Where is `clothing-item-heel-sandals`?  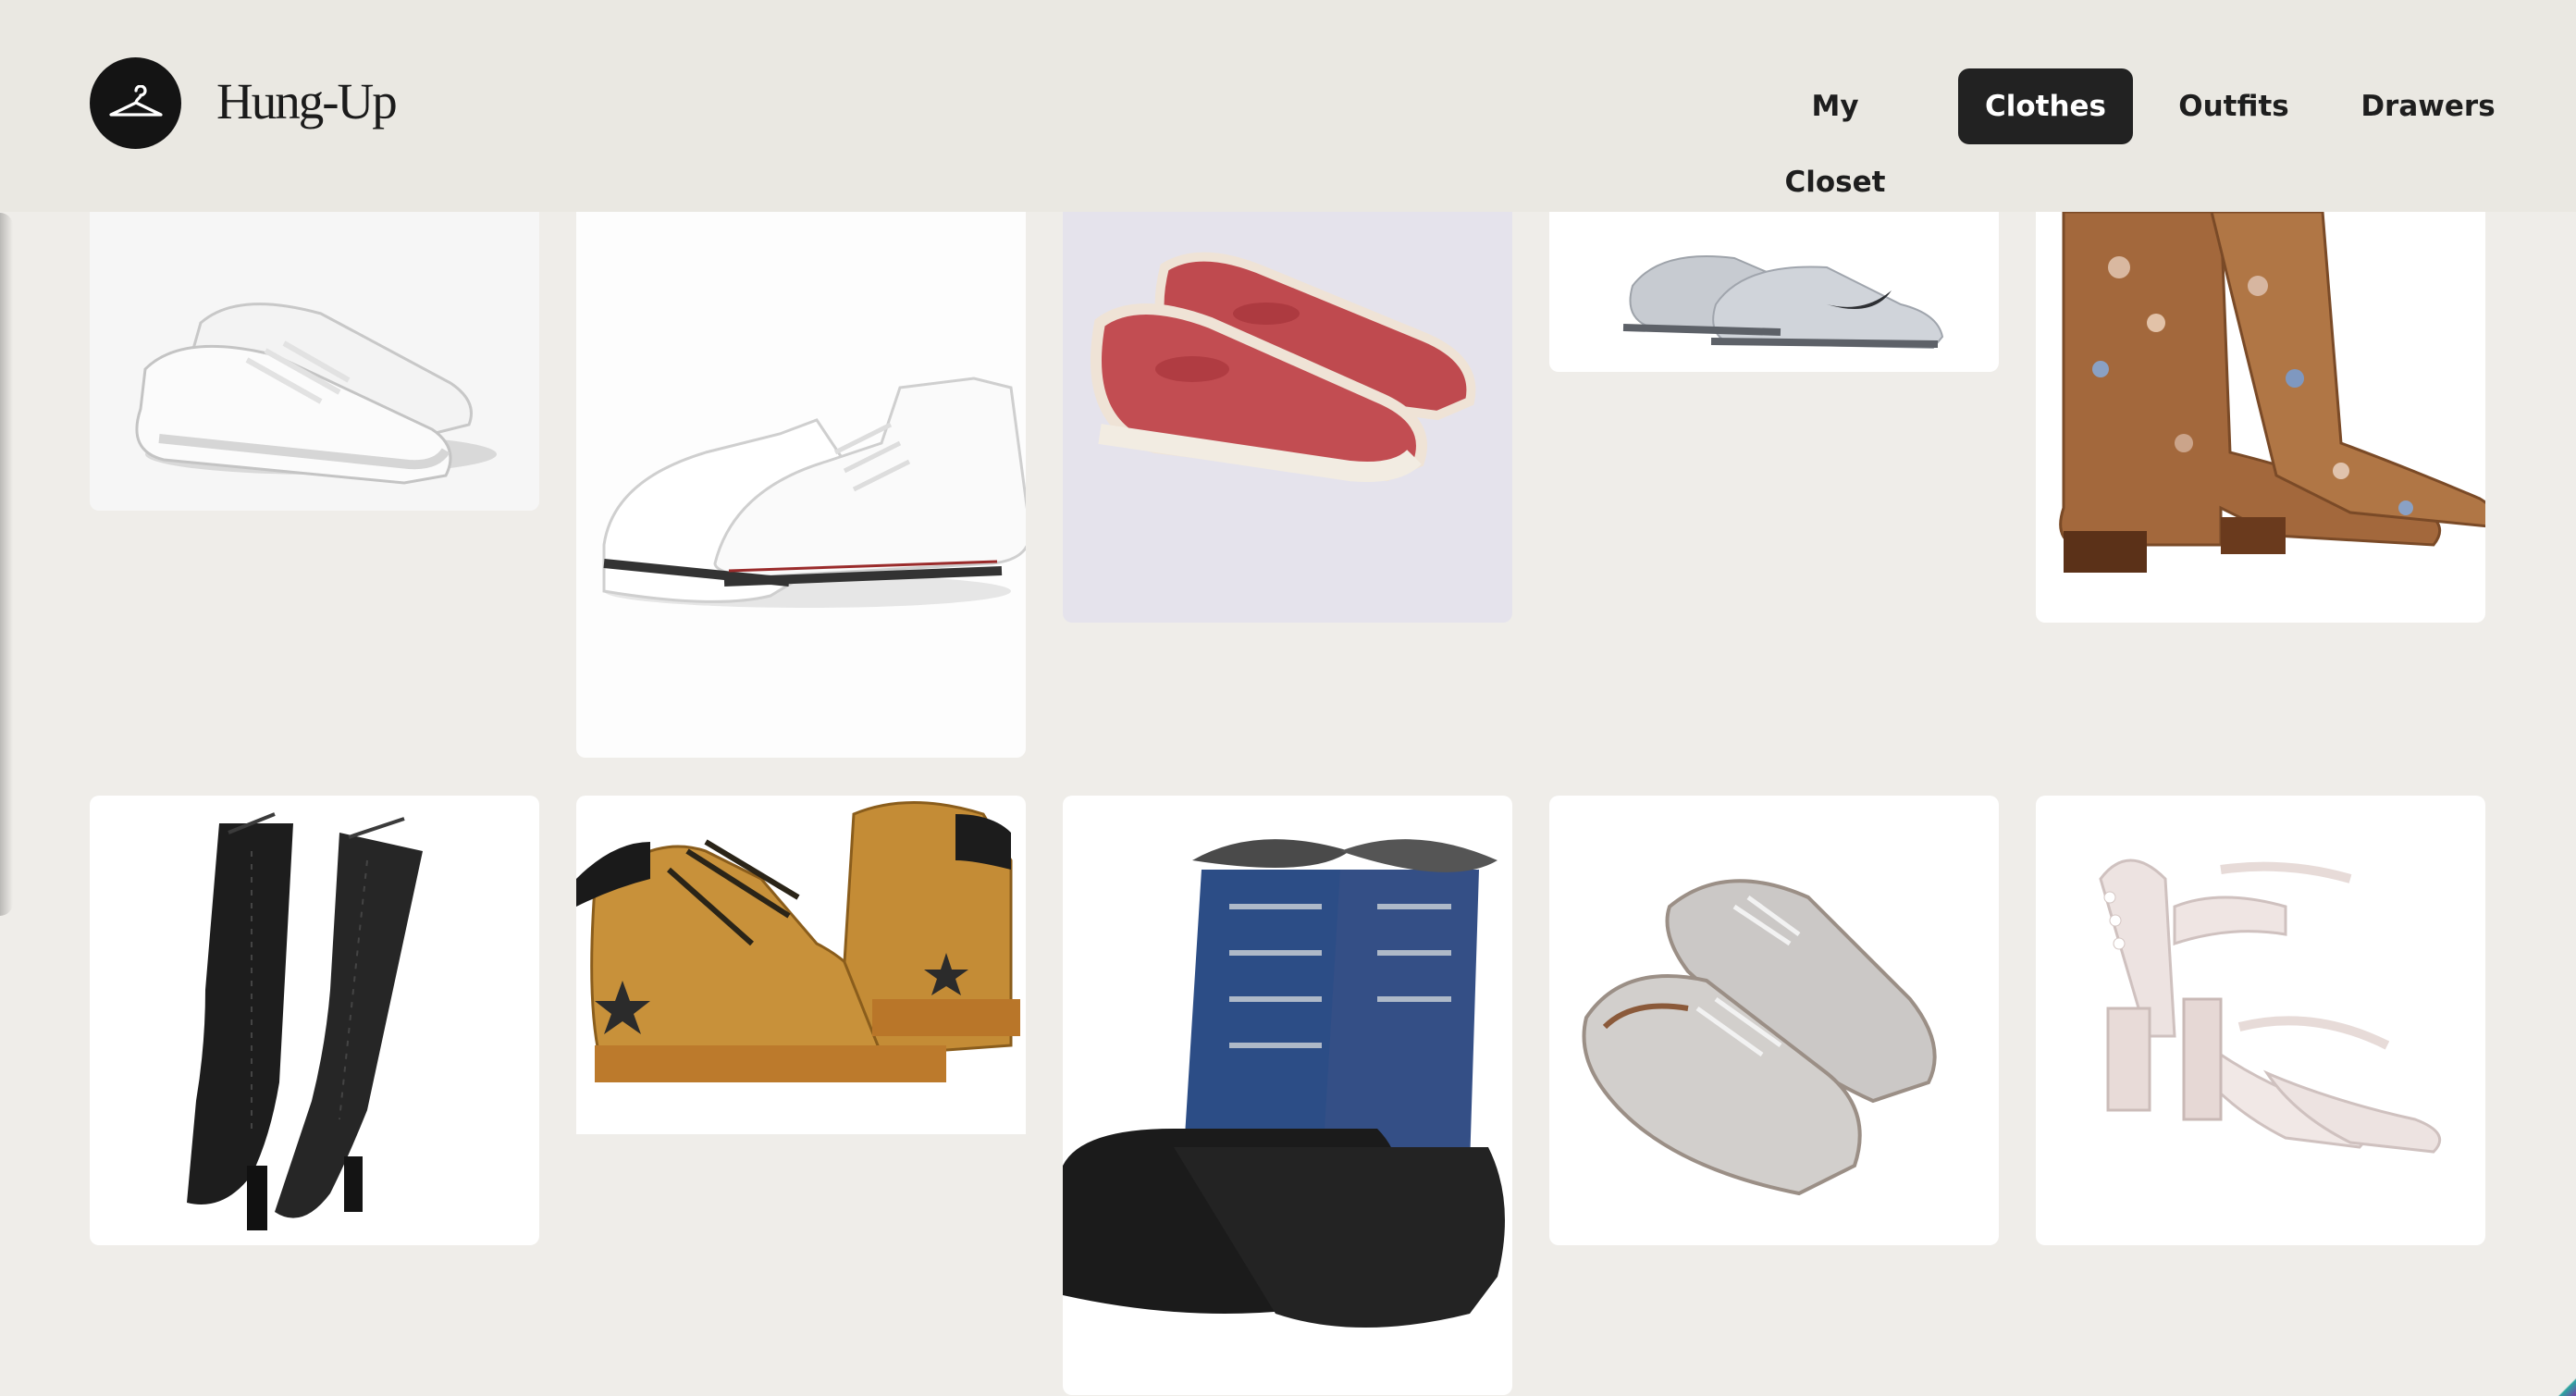 clothing-item-heel-sandals is located at coordinates (2260, 1020).